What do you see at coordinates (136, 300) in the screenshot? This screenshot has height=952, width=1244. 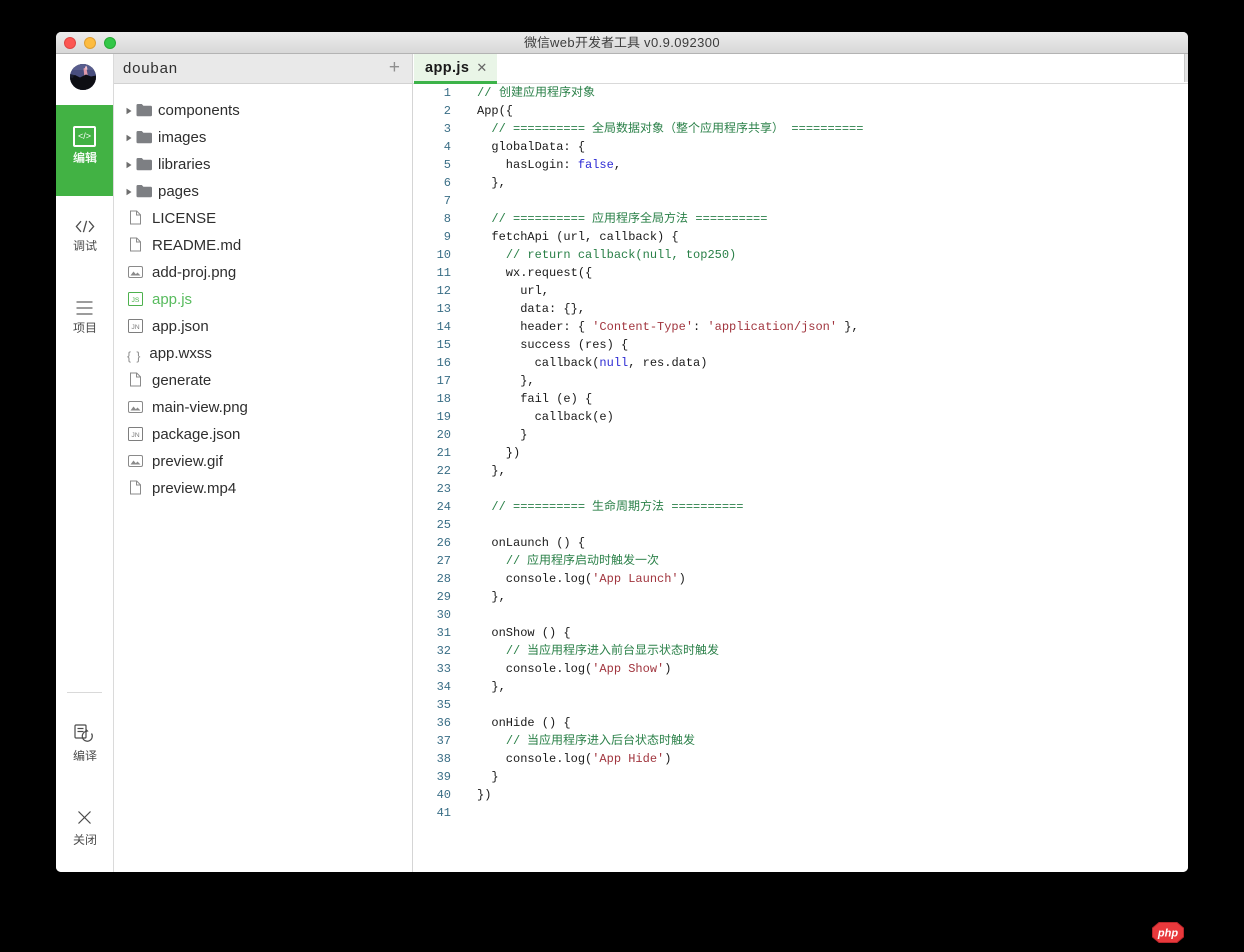 I see `svg-text: JS` at bounding box center [136, 300].